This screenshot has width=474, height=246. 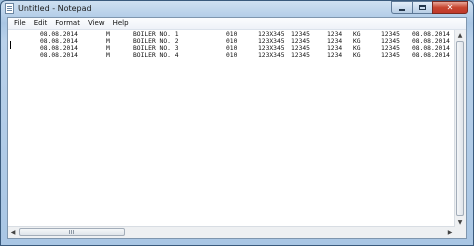 I want to click on horizontal-scrollbar: ◀ ▶, so click(x=231, y=232).